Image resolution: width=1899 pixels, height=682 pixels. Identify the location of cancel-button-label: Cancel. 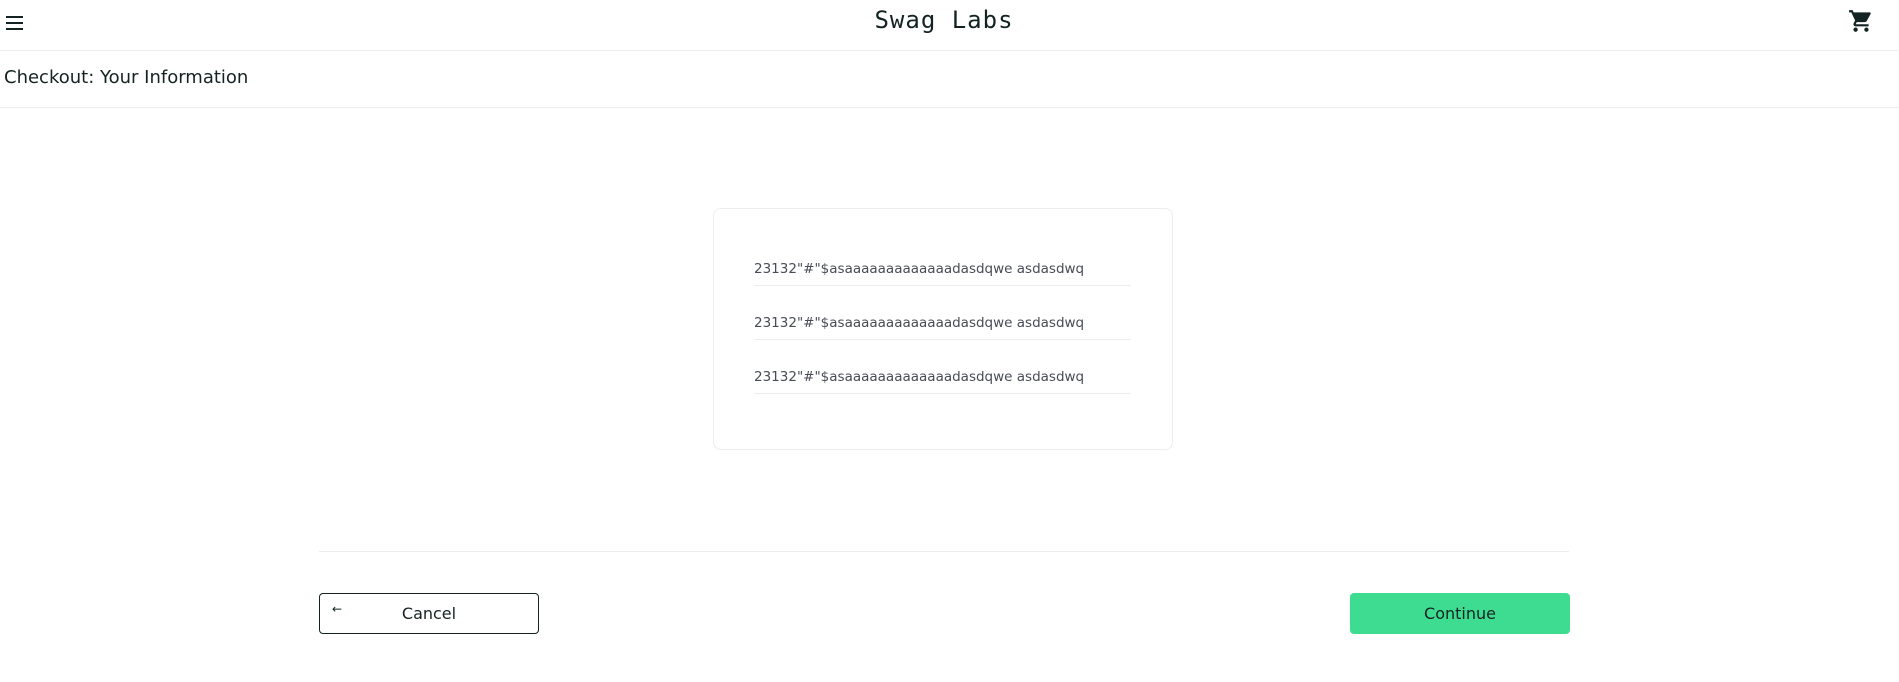
(429, 613).